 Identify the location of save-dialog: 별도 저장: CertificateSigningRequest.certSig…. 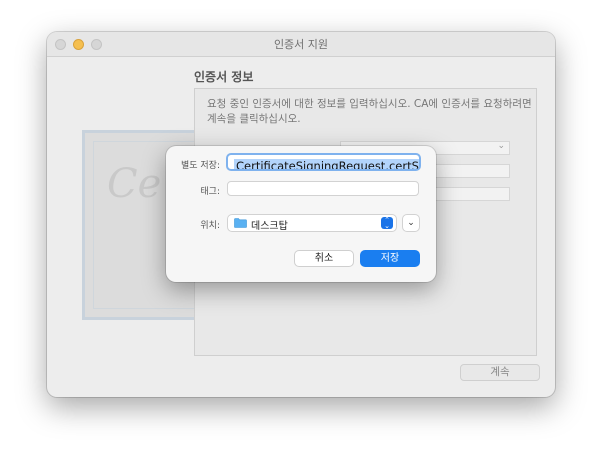
(301, 214).